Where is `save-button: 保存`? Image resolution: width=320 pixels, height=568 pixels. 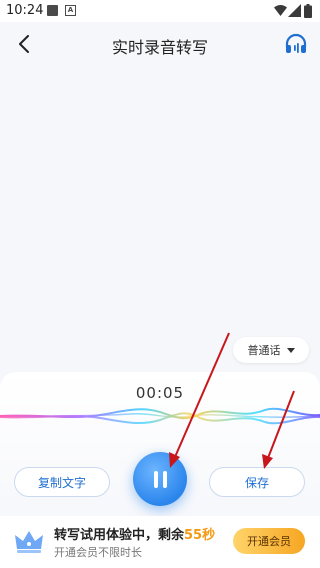 save-button: 保存 is located at coordinates (257, 482).